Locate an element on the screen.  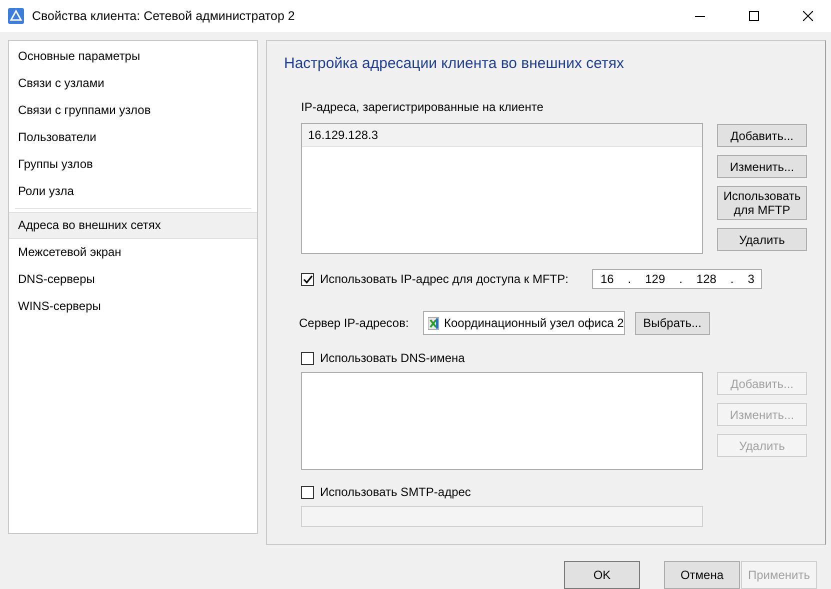
maximize-button is located at coordinates (754, 16).